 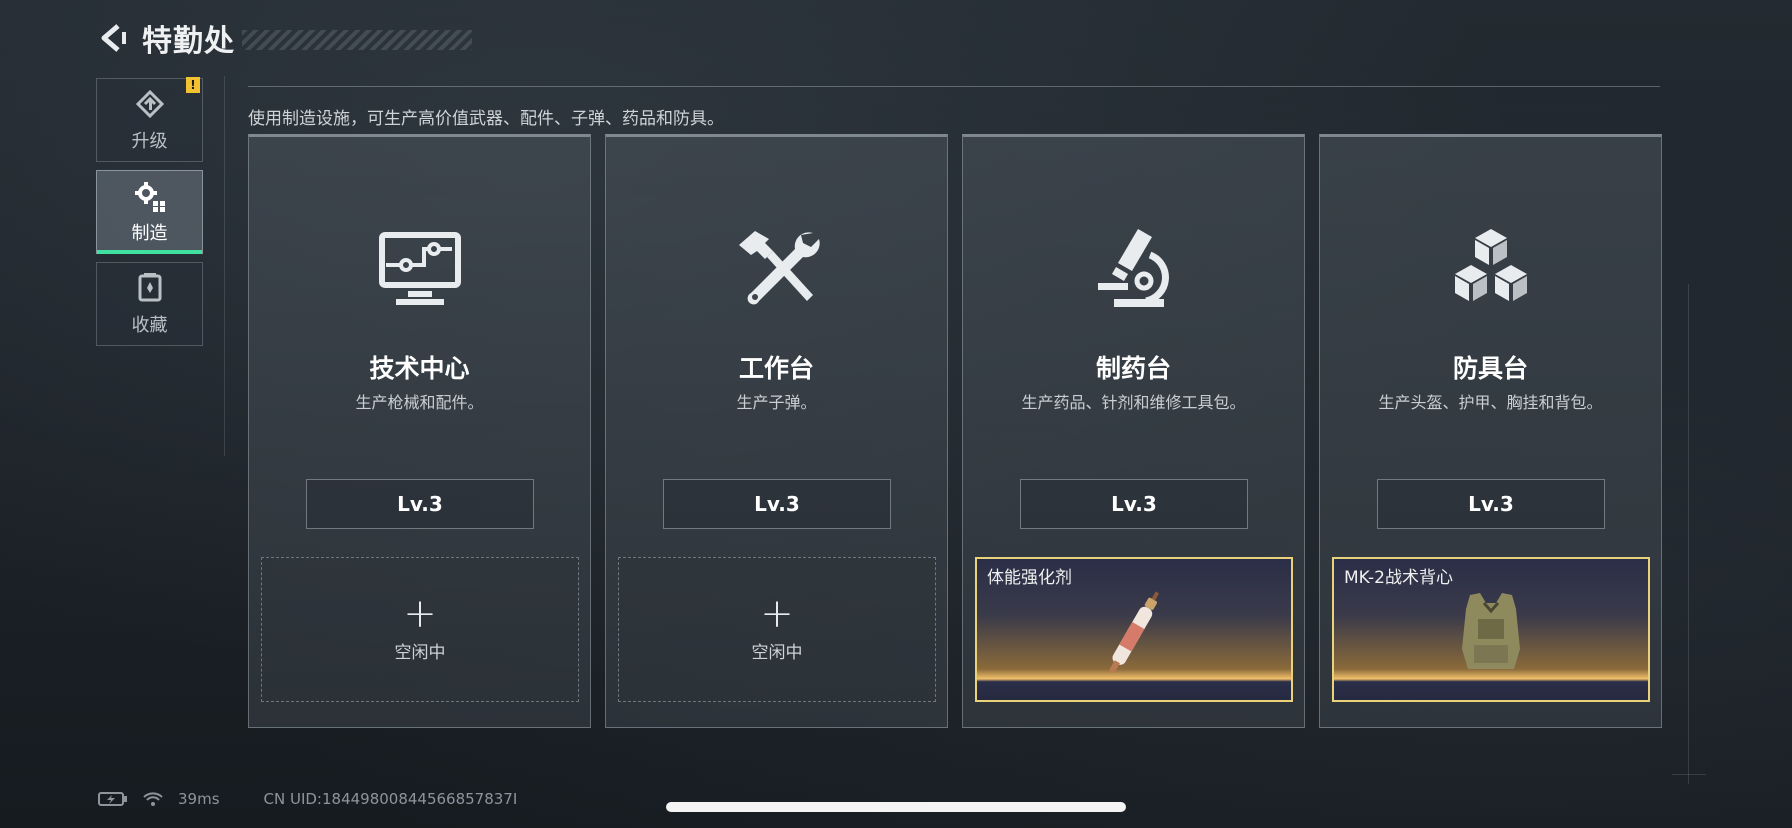 I want to click on facility-title: 防具台, so click(x=1490, y=368).